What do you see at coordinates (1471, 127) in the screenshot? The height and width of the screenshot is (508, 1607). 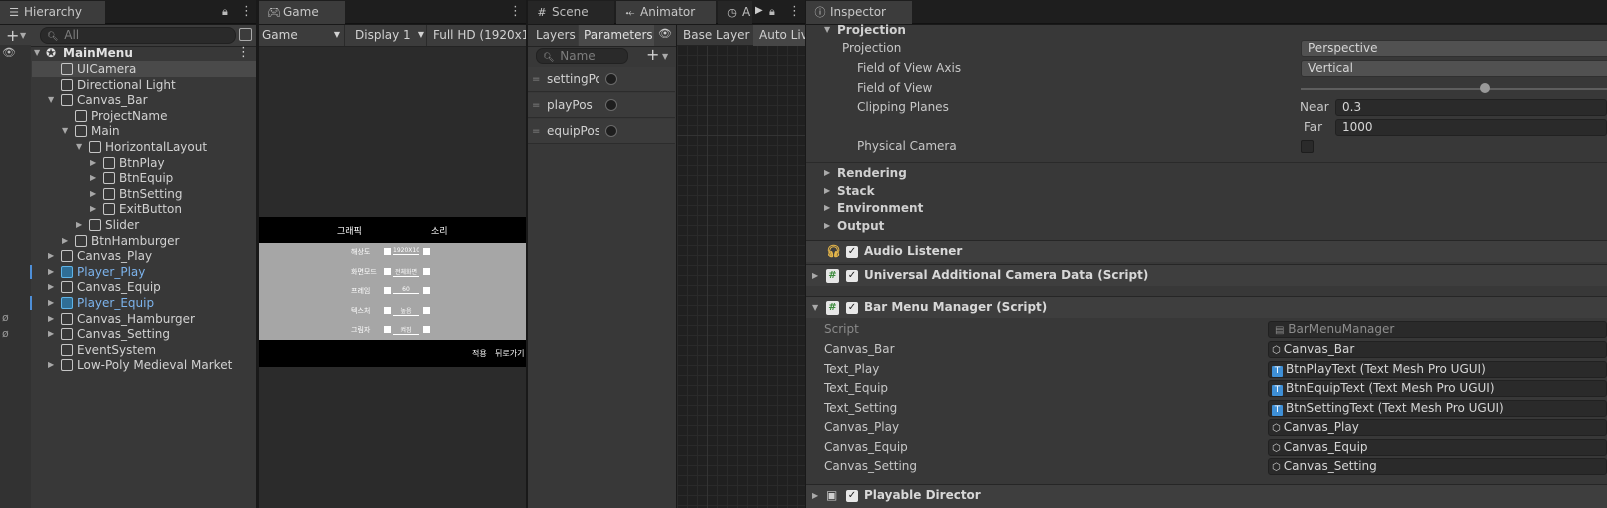 I see `far-input: 1000` at bounding box center [1471, 127].